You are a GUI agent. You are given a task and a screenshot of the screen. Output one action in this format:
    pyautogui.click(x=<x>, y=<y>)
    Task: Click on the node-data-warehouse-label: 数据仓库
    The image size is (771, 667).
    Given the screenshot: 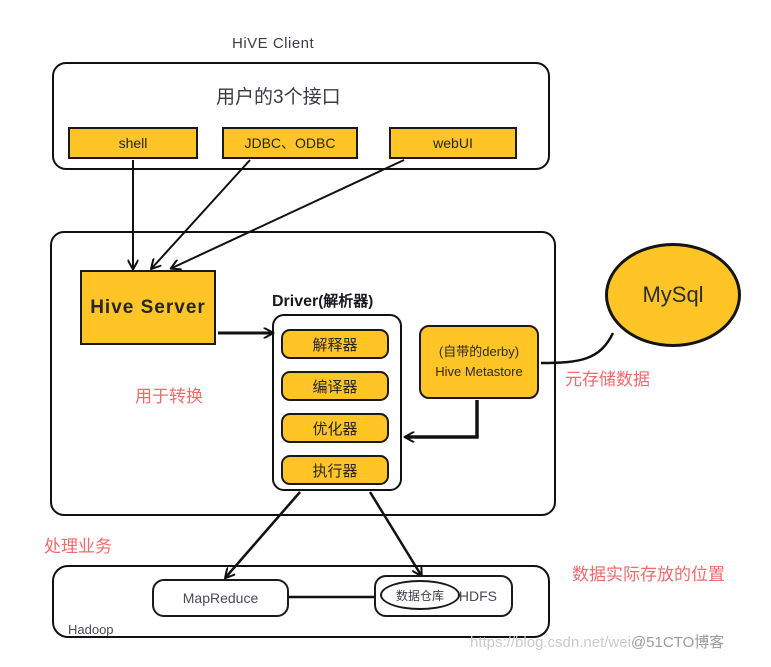 What is the action you would take?
    pyautogui.click(x=419, y=595)
    